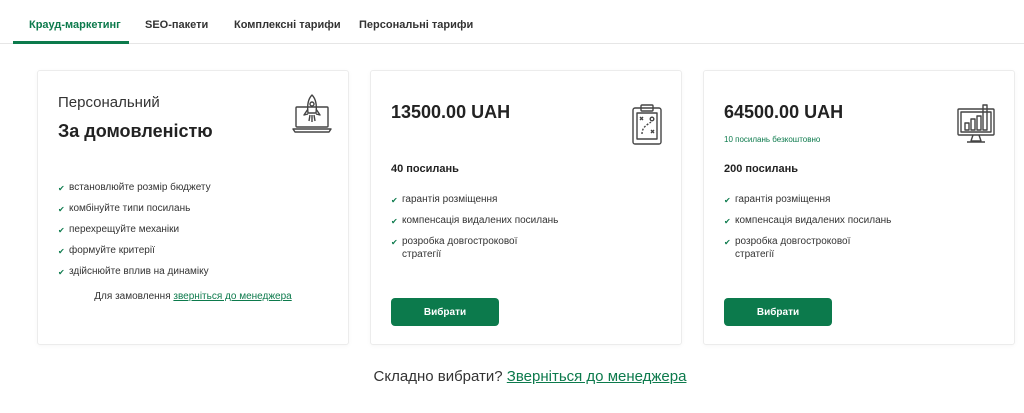 This screenshot has width=1024, height=413. Describe the element at coordinates (176, 25) in the screenshot. I see `tab-seo-packages: SEO-пакети` at that location.